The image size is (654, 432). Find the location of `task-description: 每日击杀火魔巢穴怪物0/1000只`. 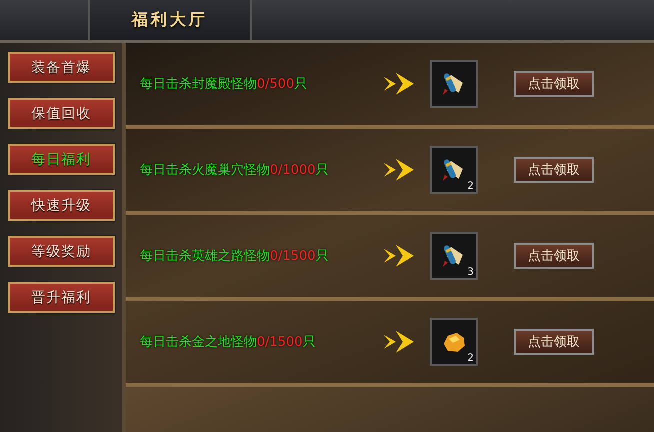

task-description: 每日击杀火魔巢穴怪物0/1000只 is located at coordinates (235, 170).